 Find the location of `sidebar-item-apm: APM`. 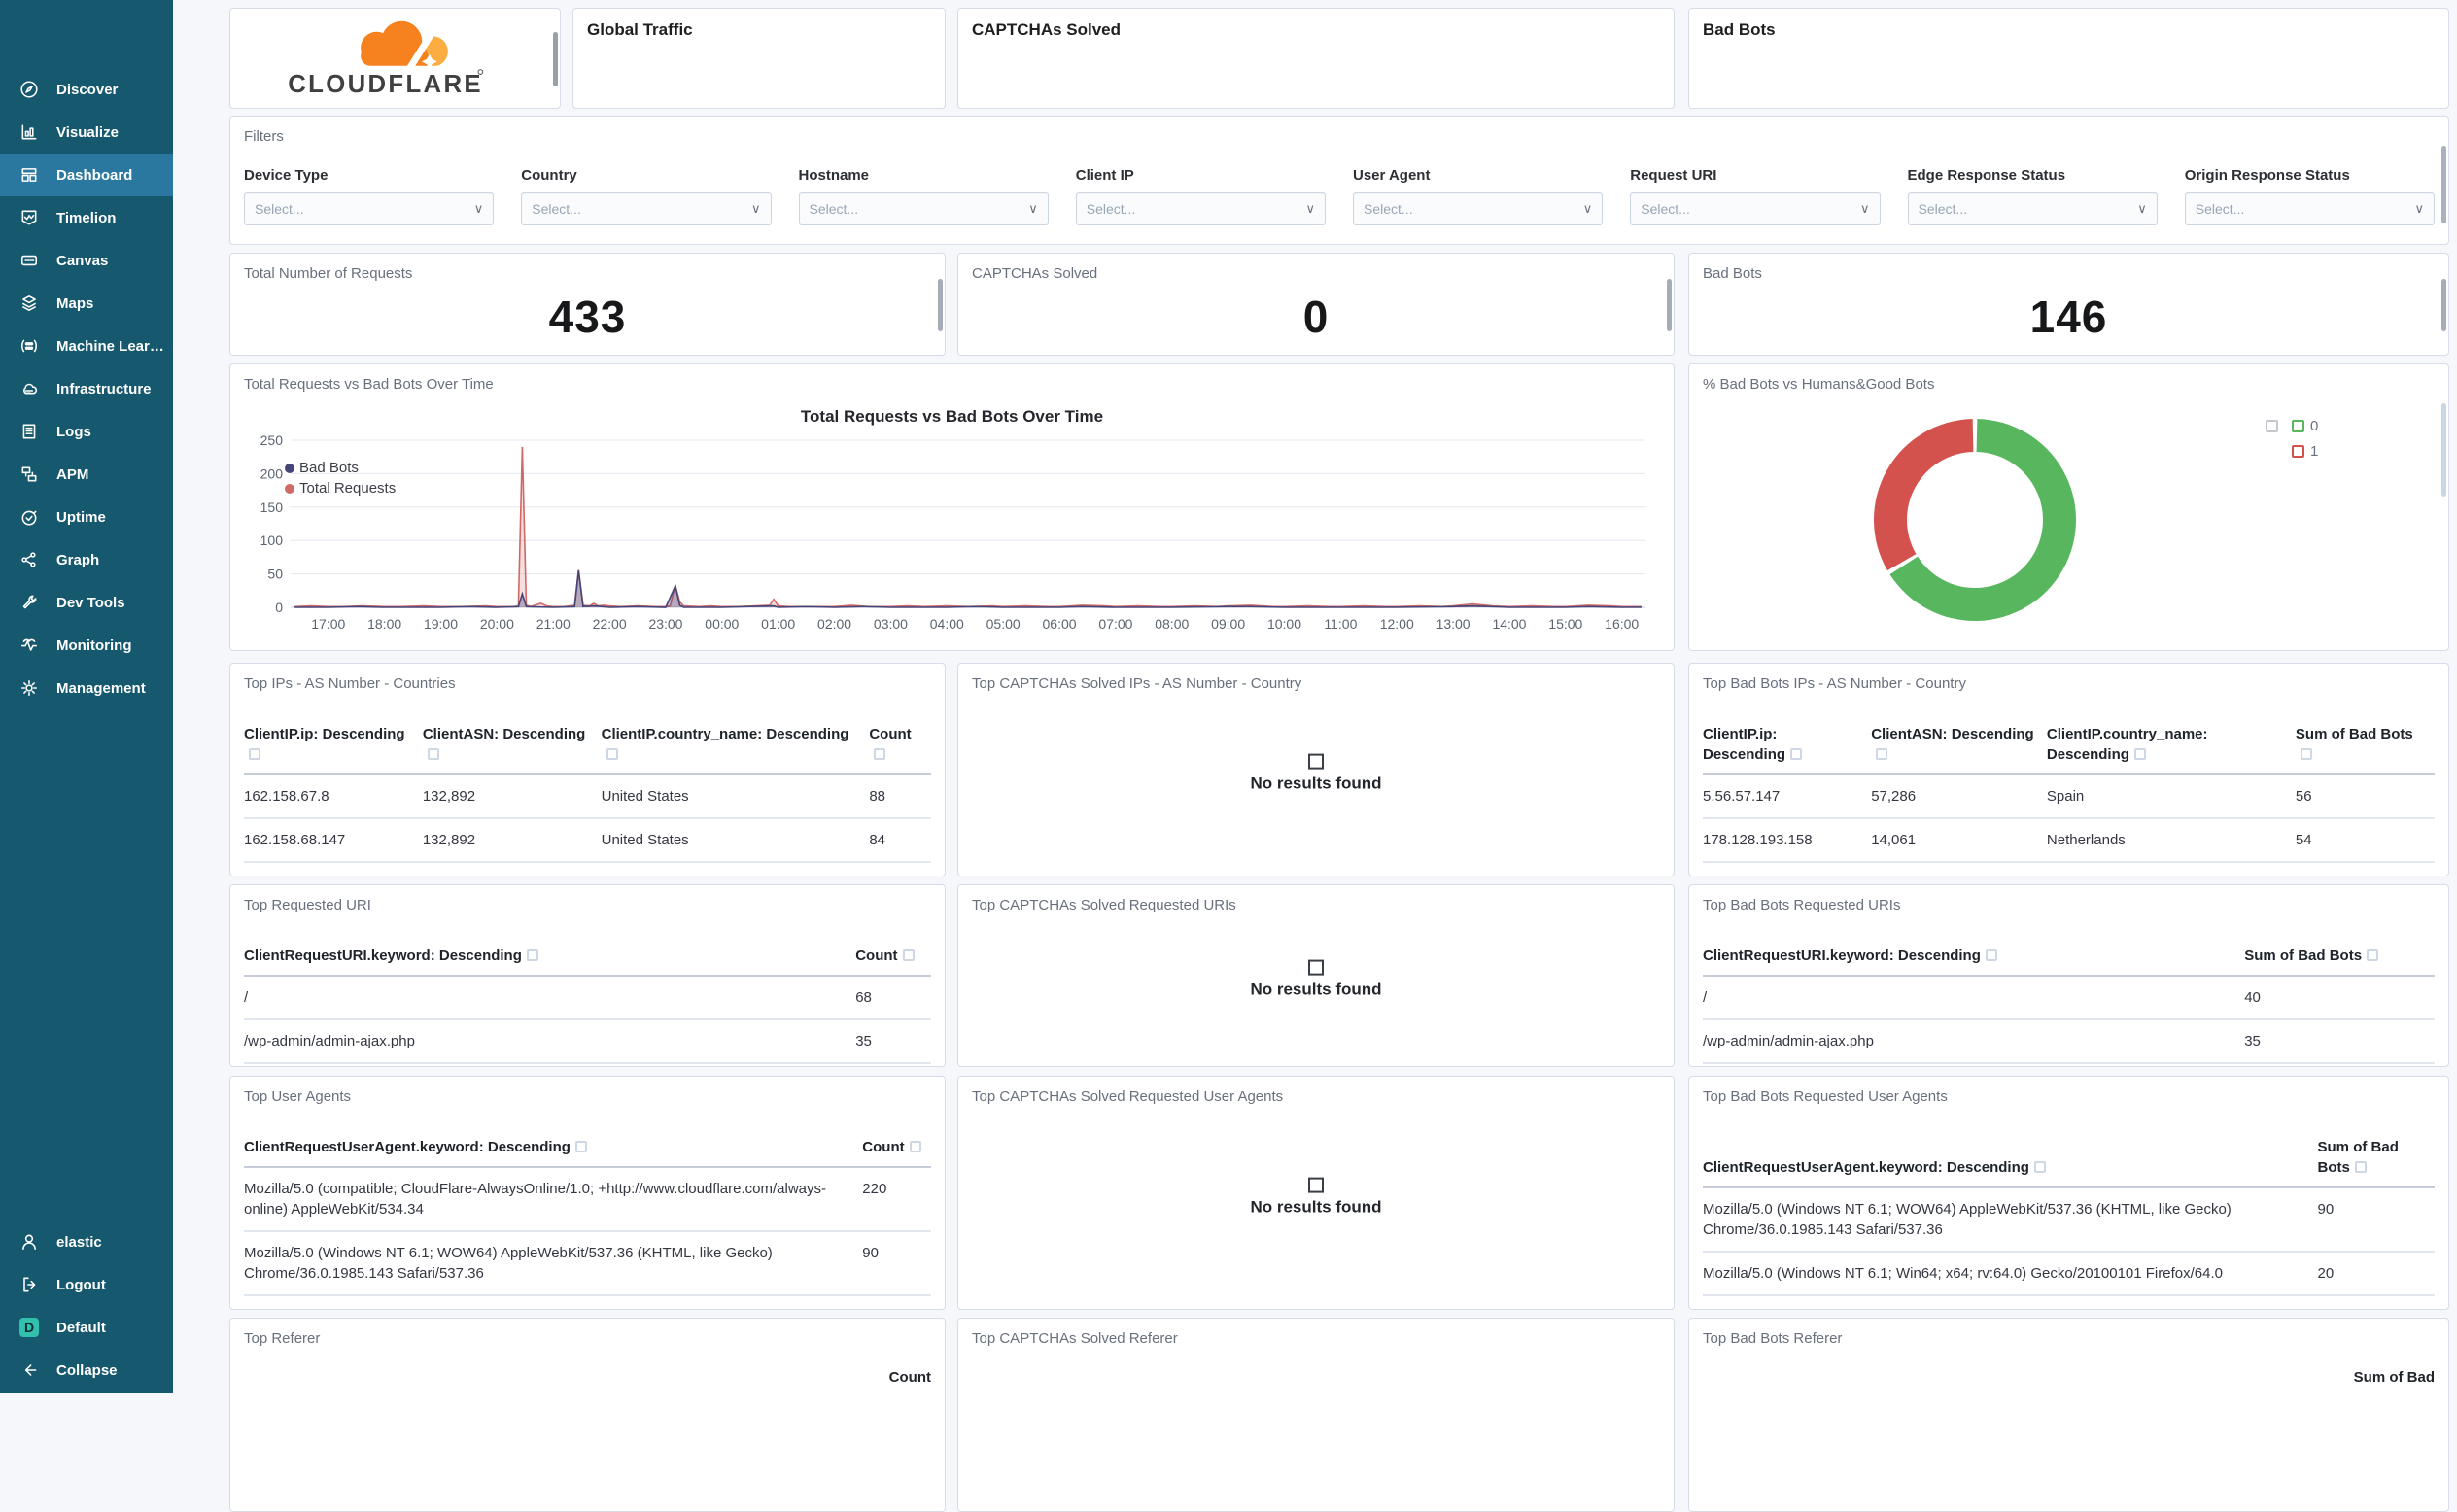

sidebar-item-apm: APM is located at coordinates (87, 475).